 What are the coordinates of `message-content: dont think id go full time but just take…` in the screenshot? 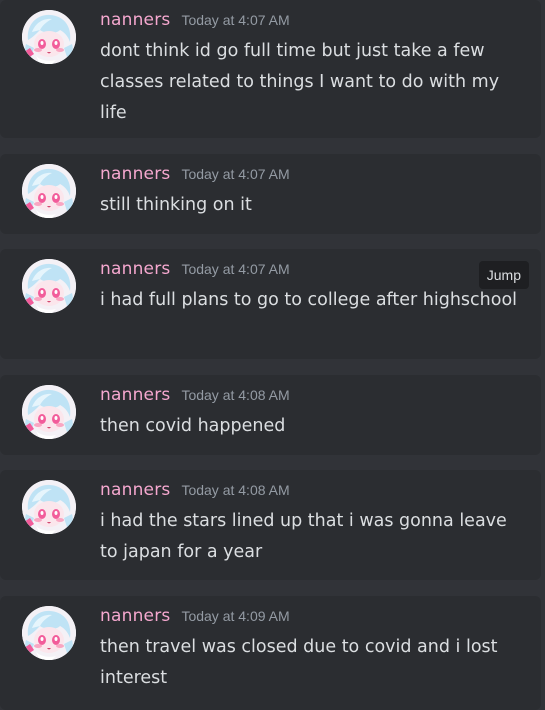 It's located at (300, 82).